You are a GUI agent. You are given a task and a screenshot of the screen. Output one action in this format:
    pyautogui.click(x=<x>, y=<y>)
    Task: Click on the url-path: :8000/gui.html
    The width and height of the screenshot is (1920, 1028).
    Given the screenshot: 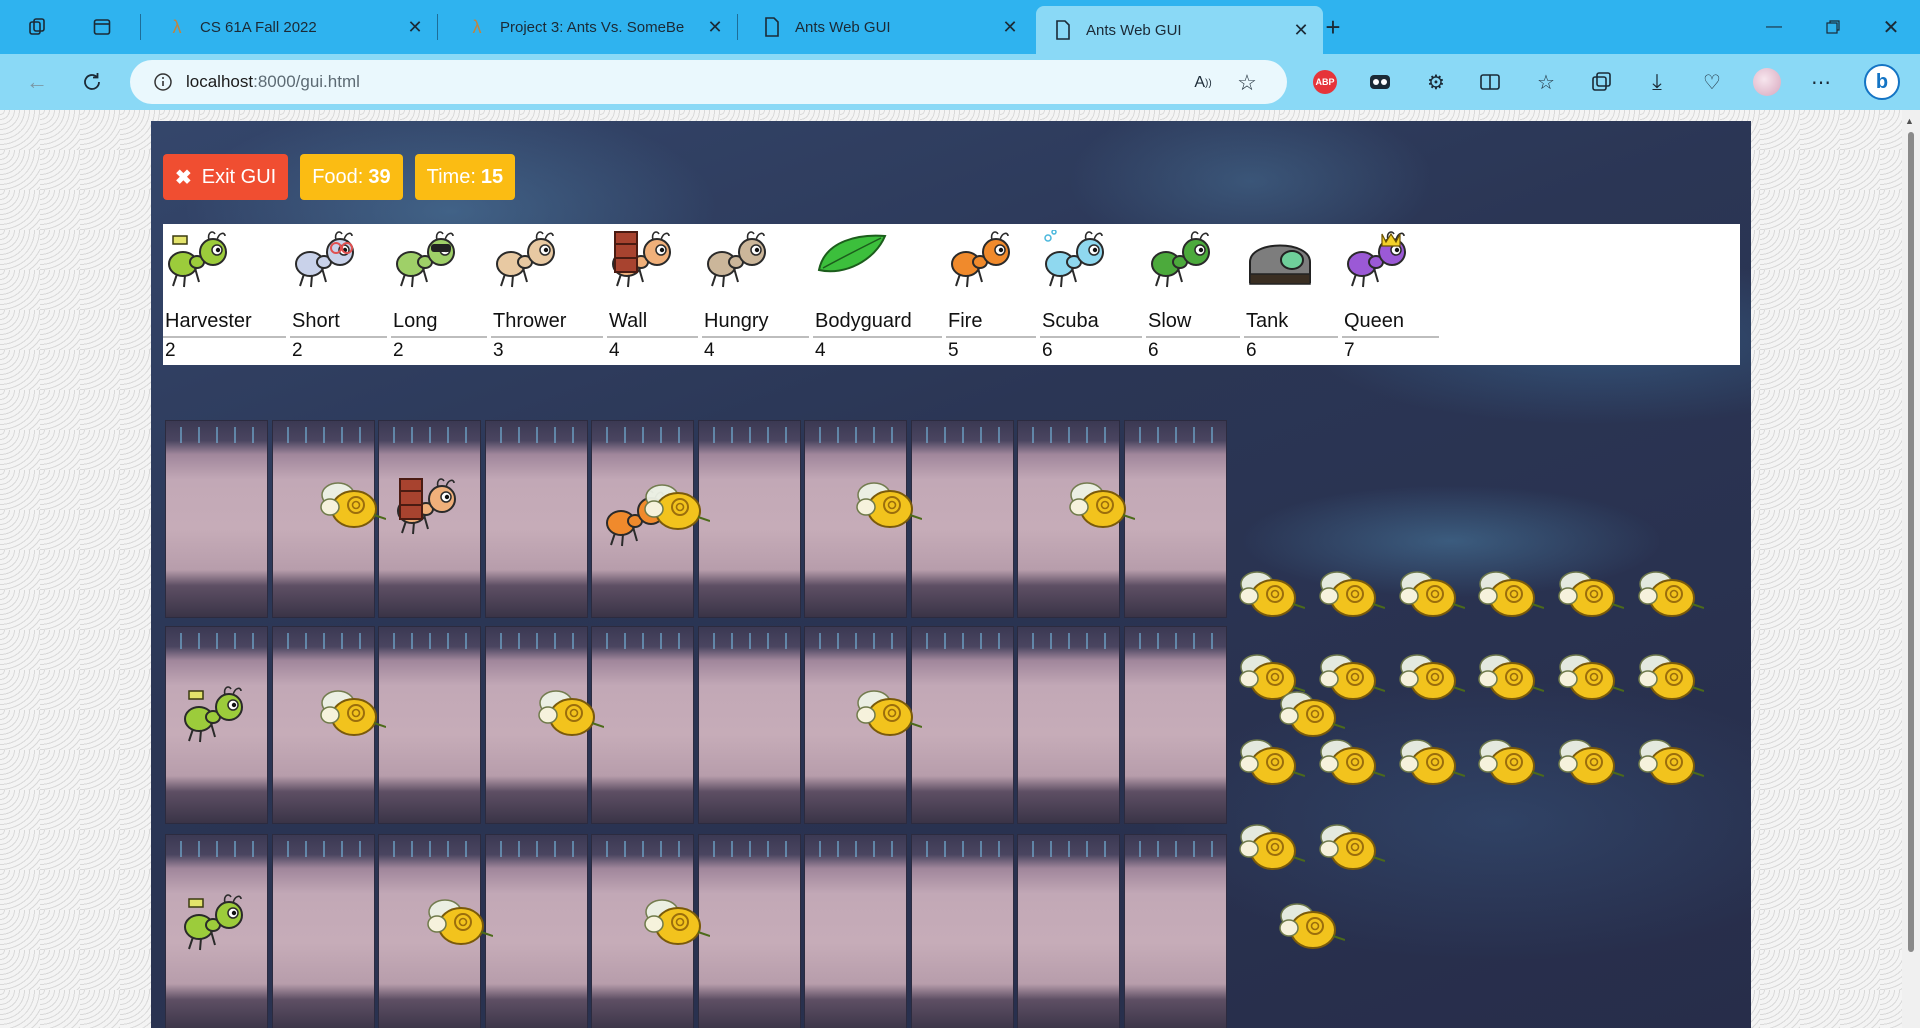 What is the action you would take?
    pyautogui.click(x=306, y=81)
    